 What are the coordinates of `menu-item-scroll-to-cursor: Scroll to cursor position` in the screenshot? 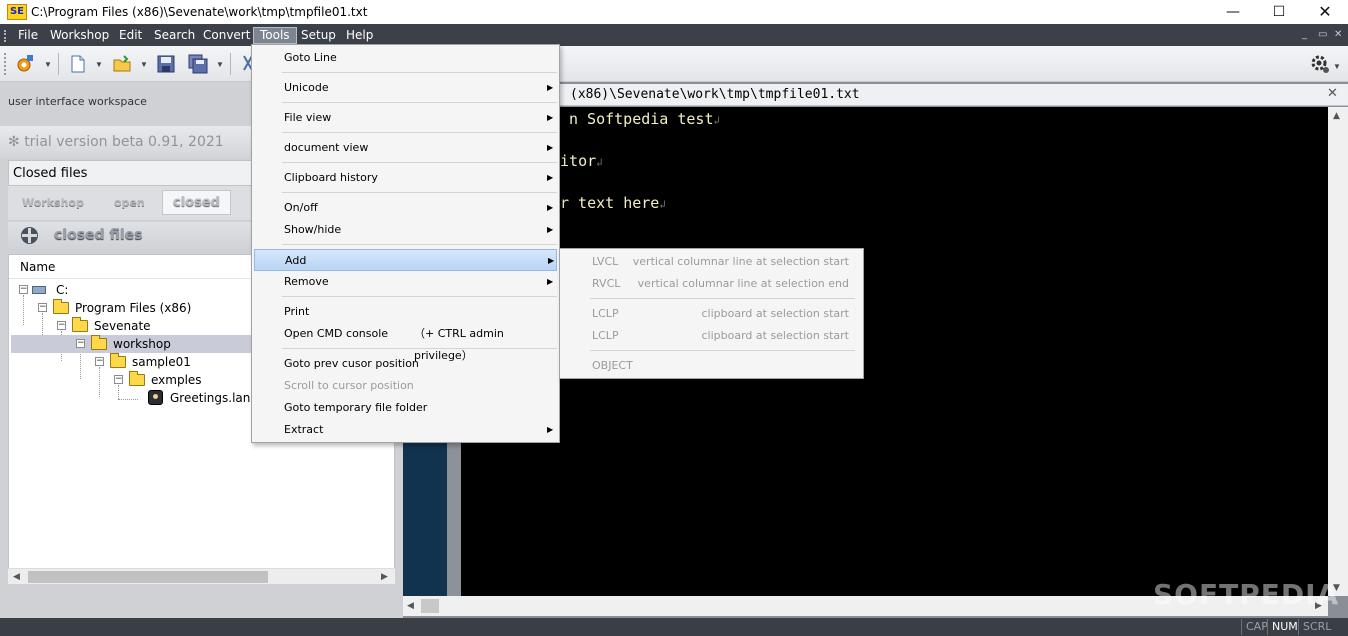 It's located at (349, 385).